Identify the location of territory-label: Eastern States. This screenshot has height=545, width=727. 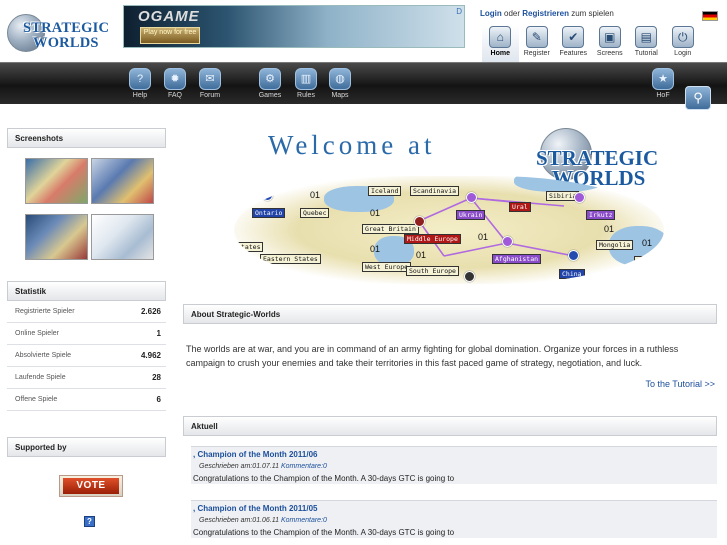
(290, 259).